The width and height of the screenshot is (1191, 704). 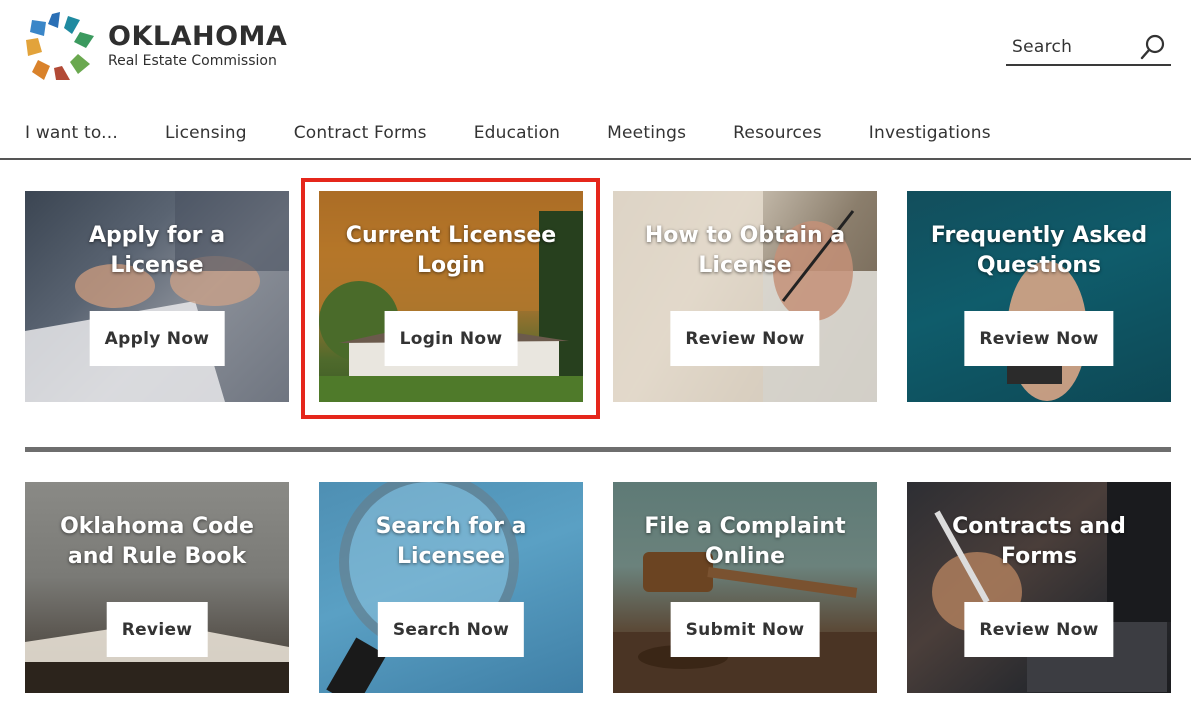 I want to click on tile-title: Oklahoma Code and Rule Book, so click(x=157, y=541).